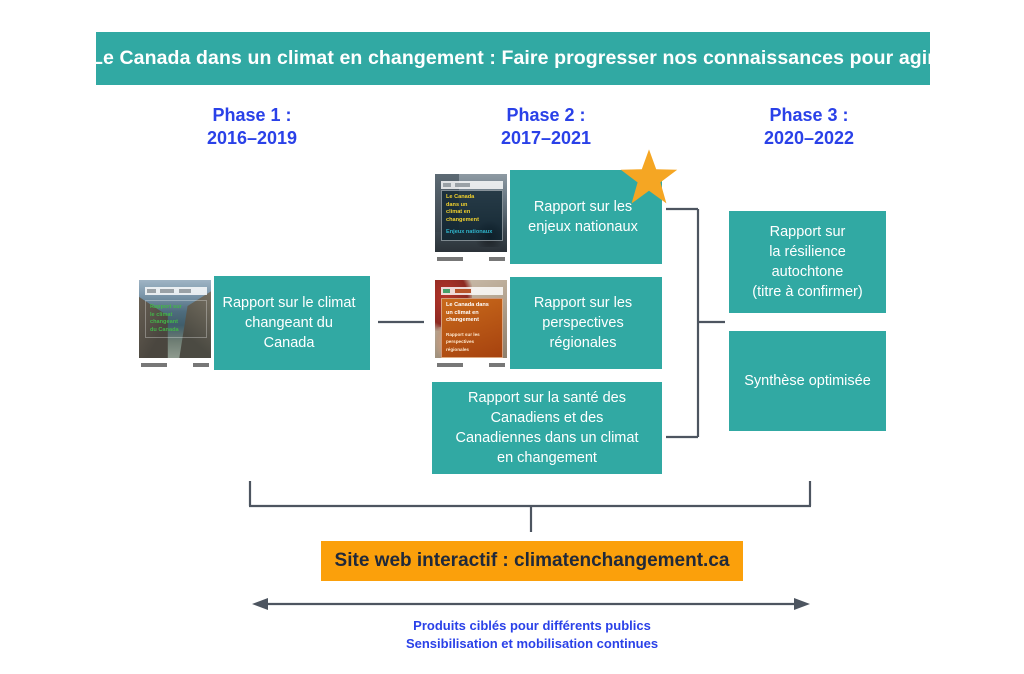  I want to click on phase-heading-3: Phase 3 : 2020–2022, so click(809, 127).